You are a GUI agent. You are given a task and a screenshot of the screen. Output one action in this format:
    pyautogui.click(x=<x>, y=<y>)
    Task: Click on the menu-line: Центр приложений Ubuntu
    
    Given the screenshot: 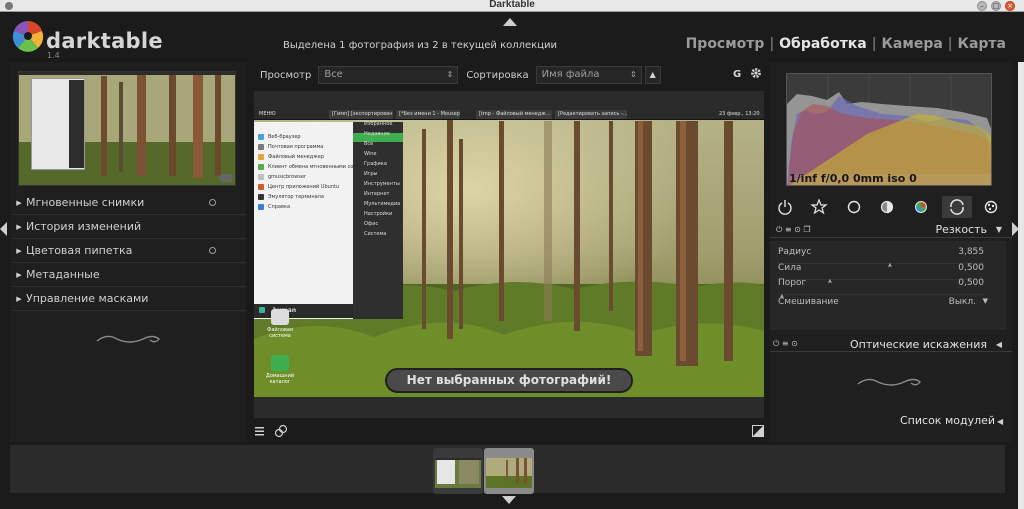 What is the action you would take?
    pyautogui.click(x=304, y=187)
    